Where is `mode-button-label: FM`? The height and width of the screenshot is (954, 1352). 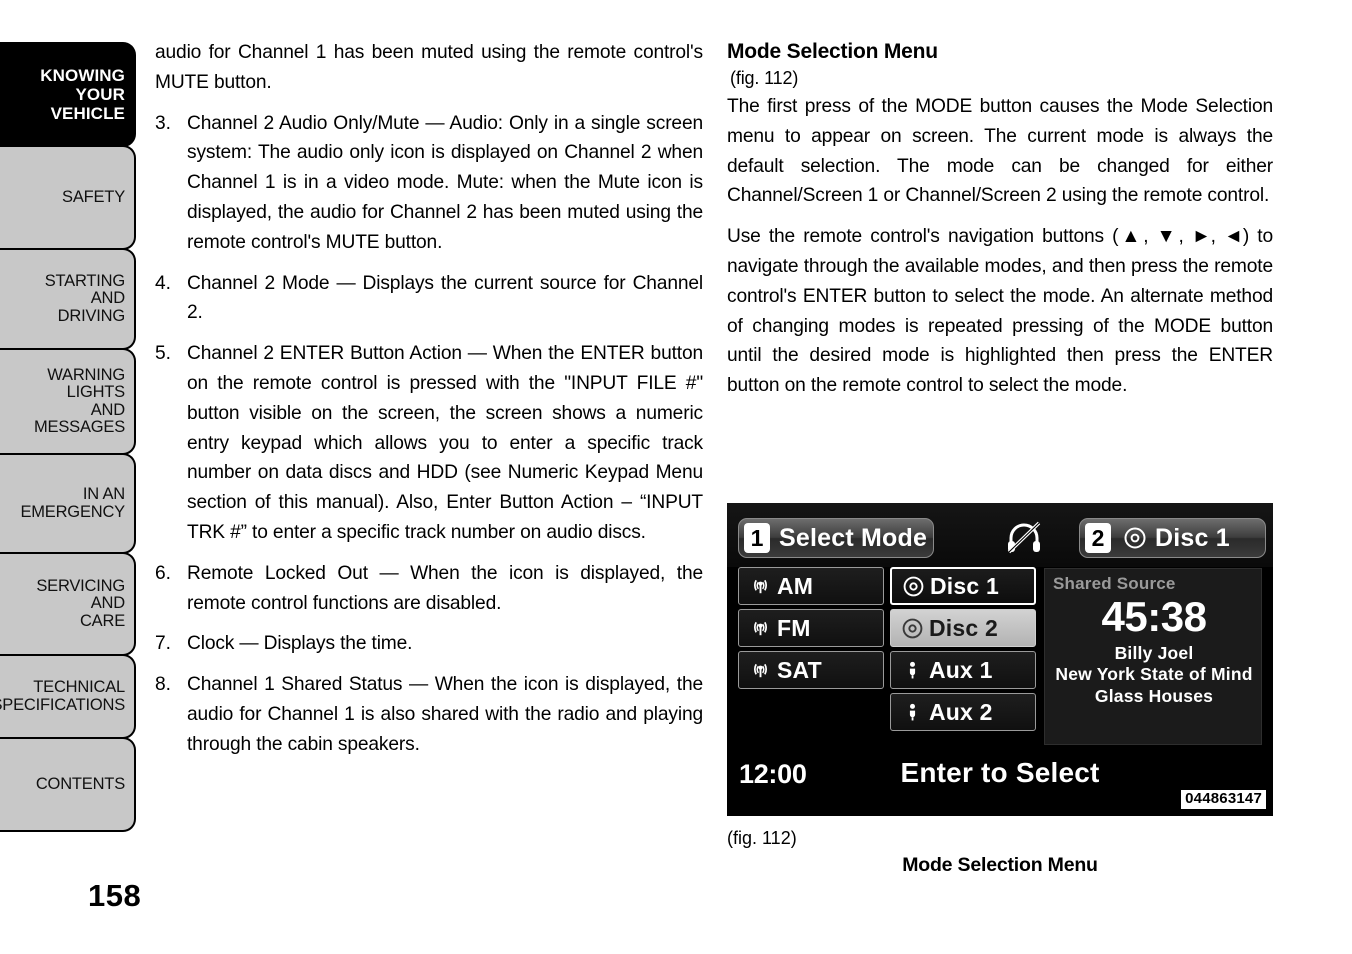 mode-button-label: FM is located at coordinates (794, 628).